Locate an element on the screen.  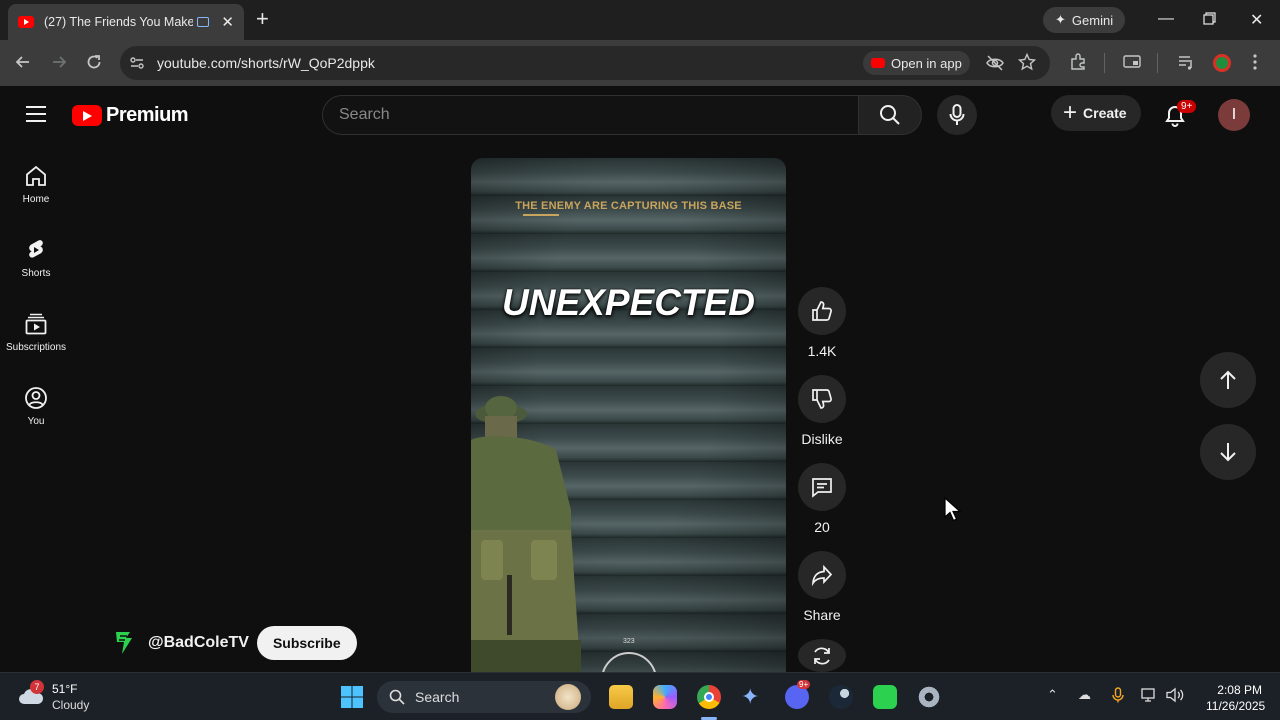
search-highlight-icon is located at coordinates (568, 697).